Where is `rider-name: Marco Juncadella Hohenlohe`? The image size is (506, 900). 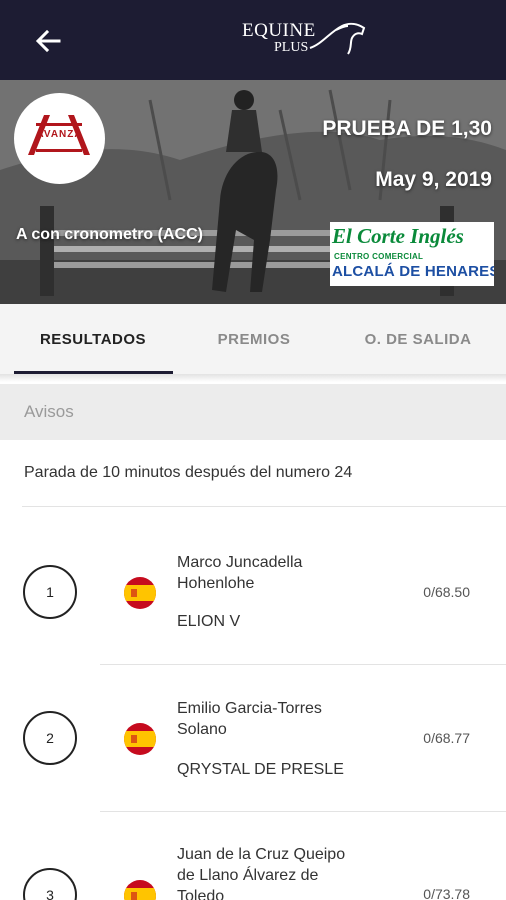
rider-name: Marco Juncadella Hohenlohe is located at coordinates (240, 573).